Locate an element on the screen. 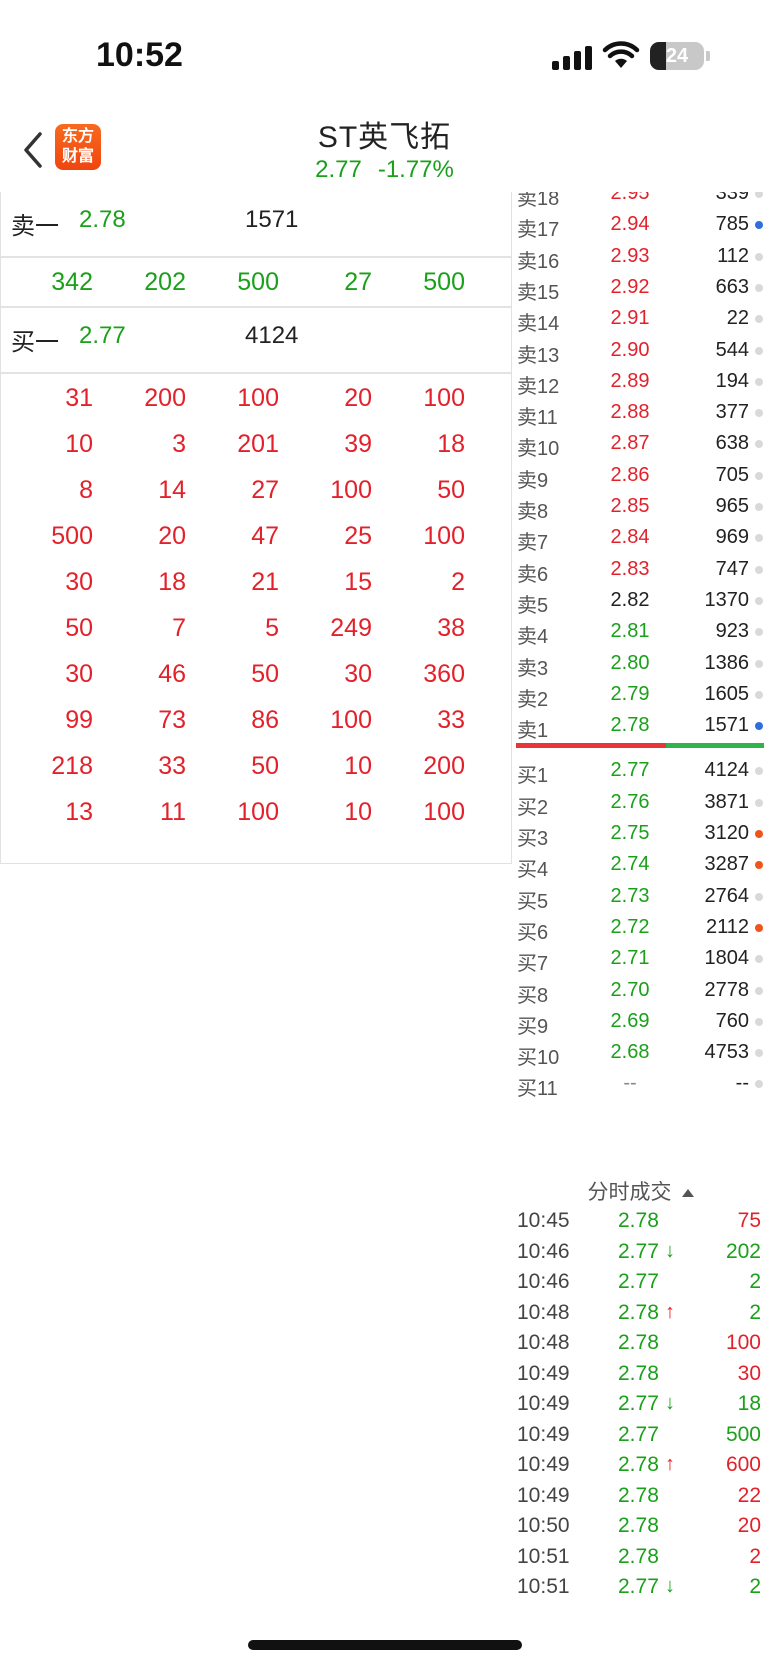 The height and width of the screenshot is (1665, 769). bid-row: 买4 2.74 3287 is located at coordinates (640, 864).